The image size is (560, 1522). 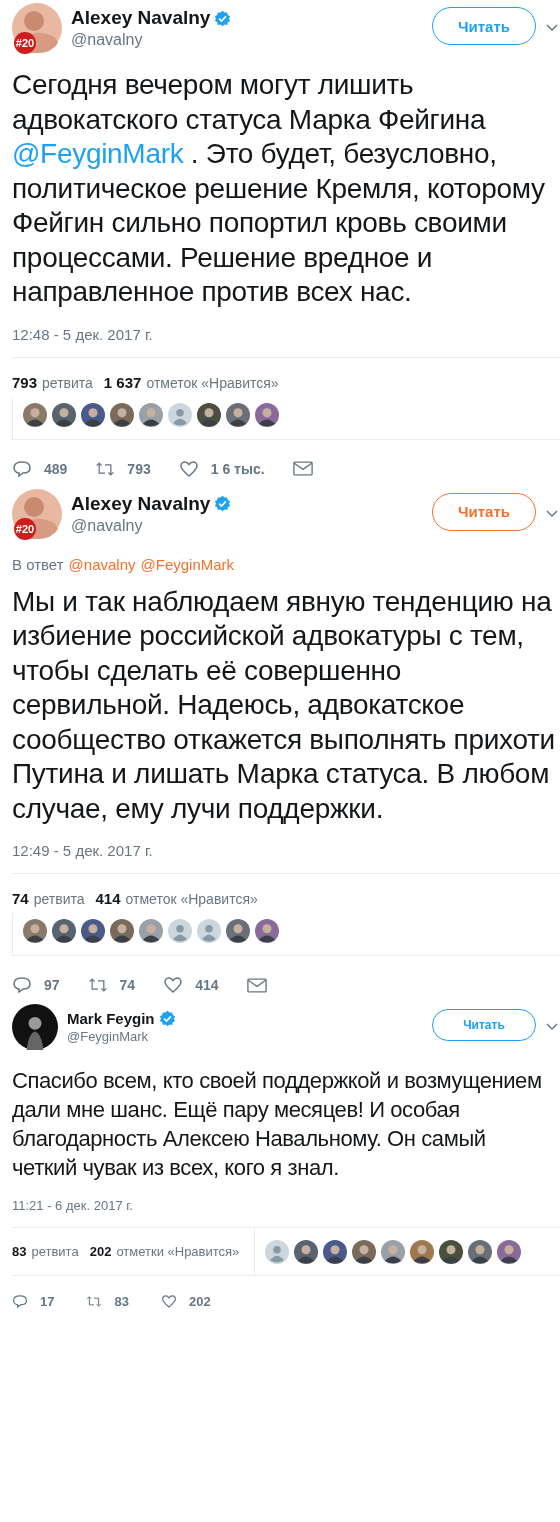 I want to click on tweet-date: 11:21 - 6 дек. 2017 г., so click(x=286, y=1205).